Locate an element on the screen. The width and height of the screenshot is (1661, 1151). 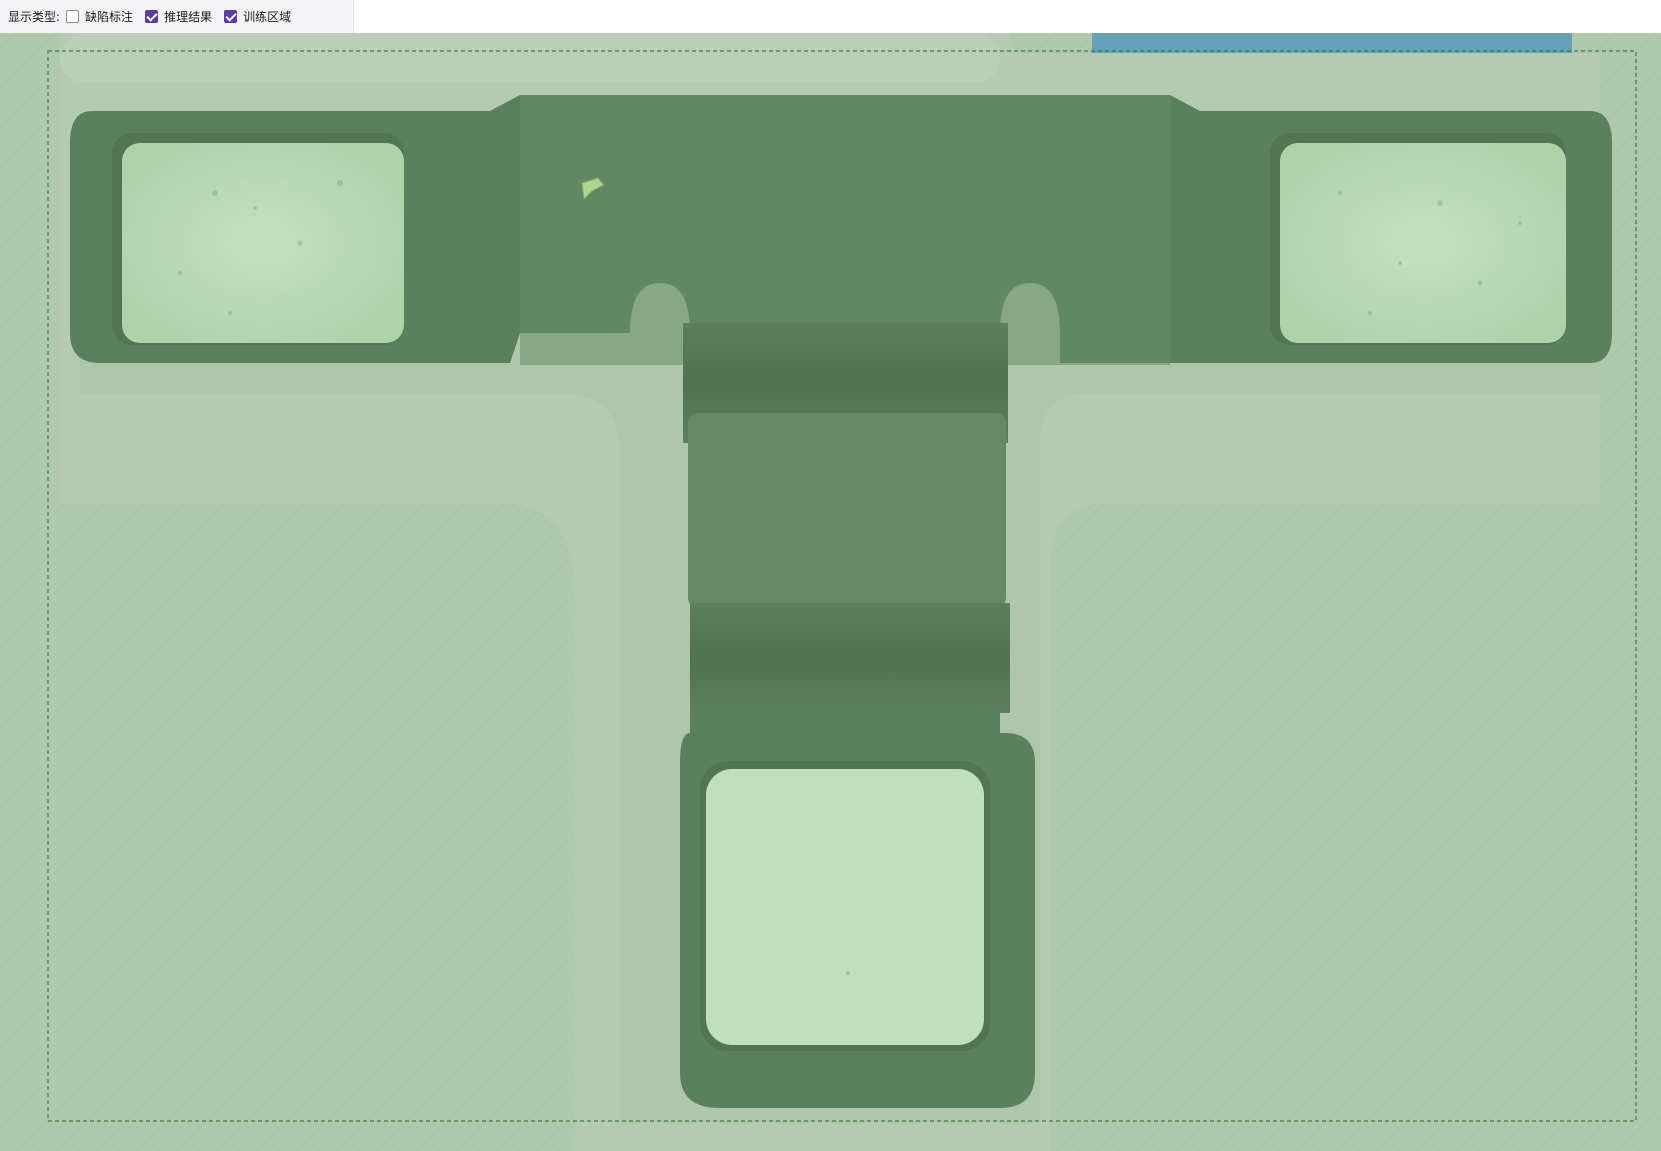
training-region-checkbox is located at coordinates (231, 16).